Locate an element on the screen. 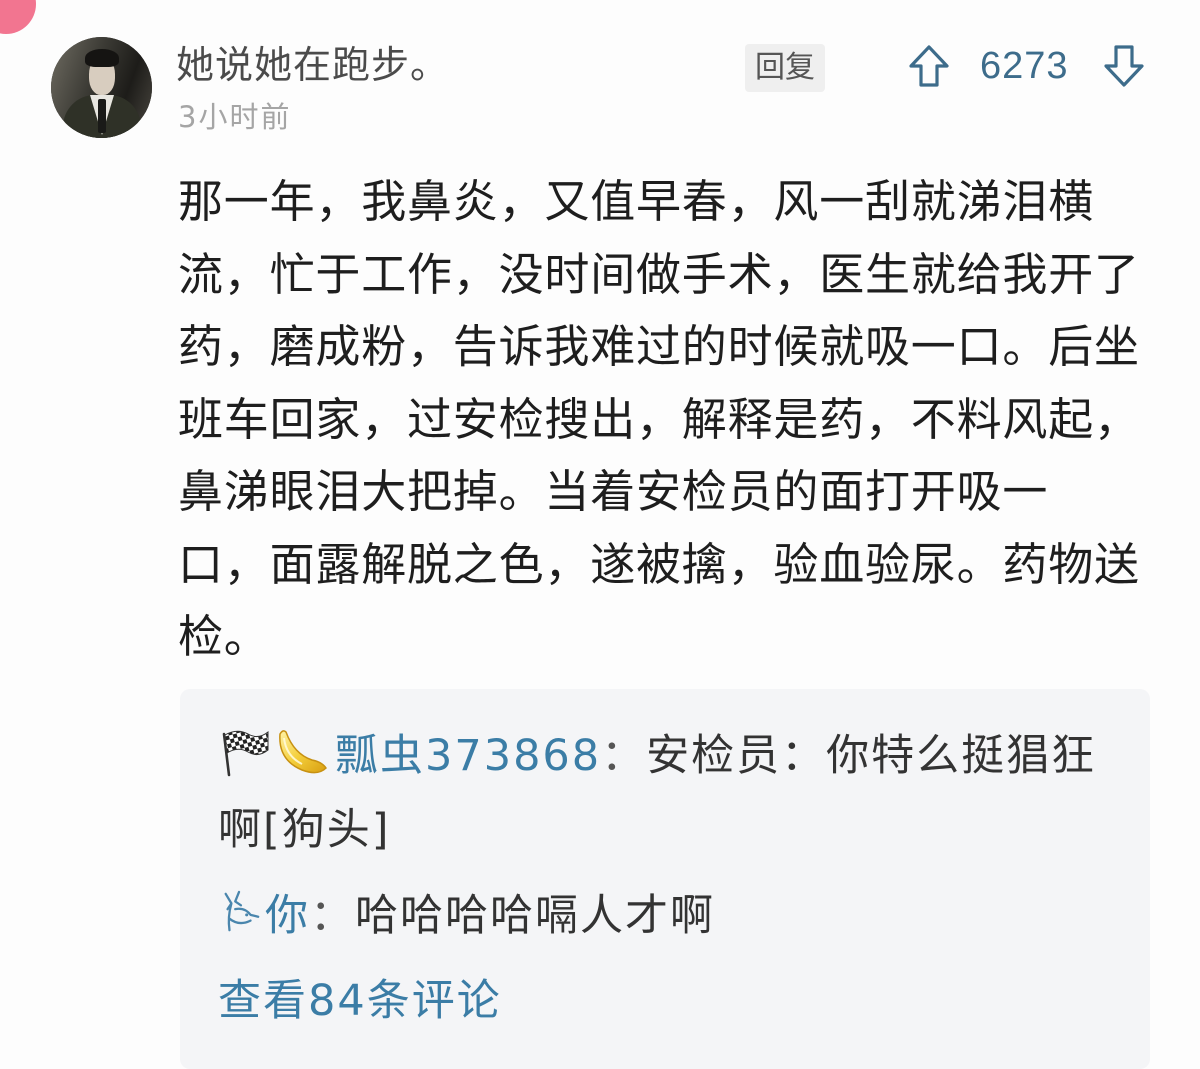 Image resolution: width=1200 pixels, height=1069 pixels. reply-author: 你 is located at coordinates (287, 912).